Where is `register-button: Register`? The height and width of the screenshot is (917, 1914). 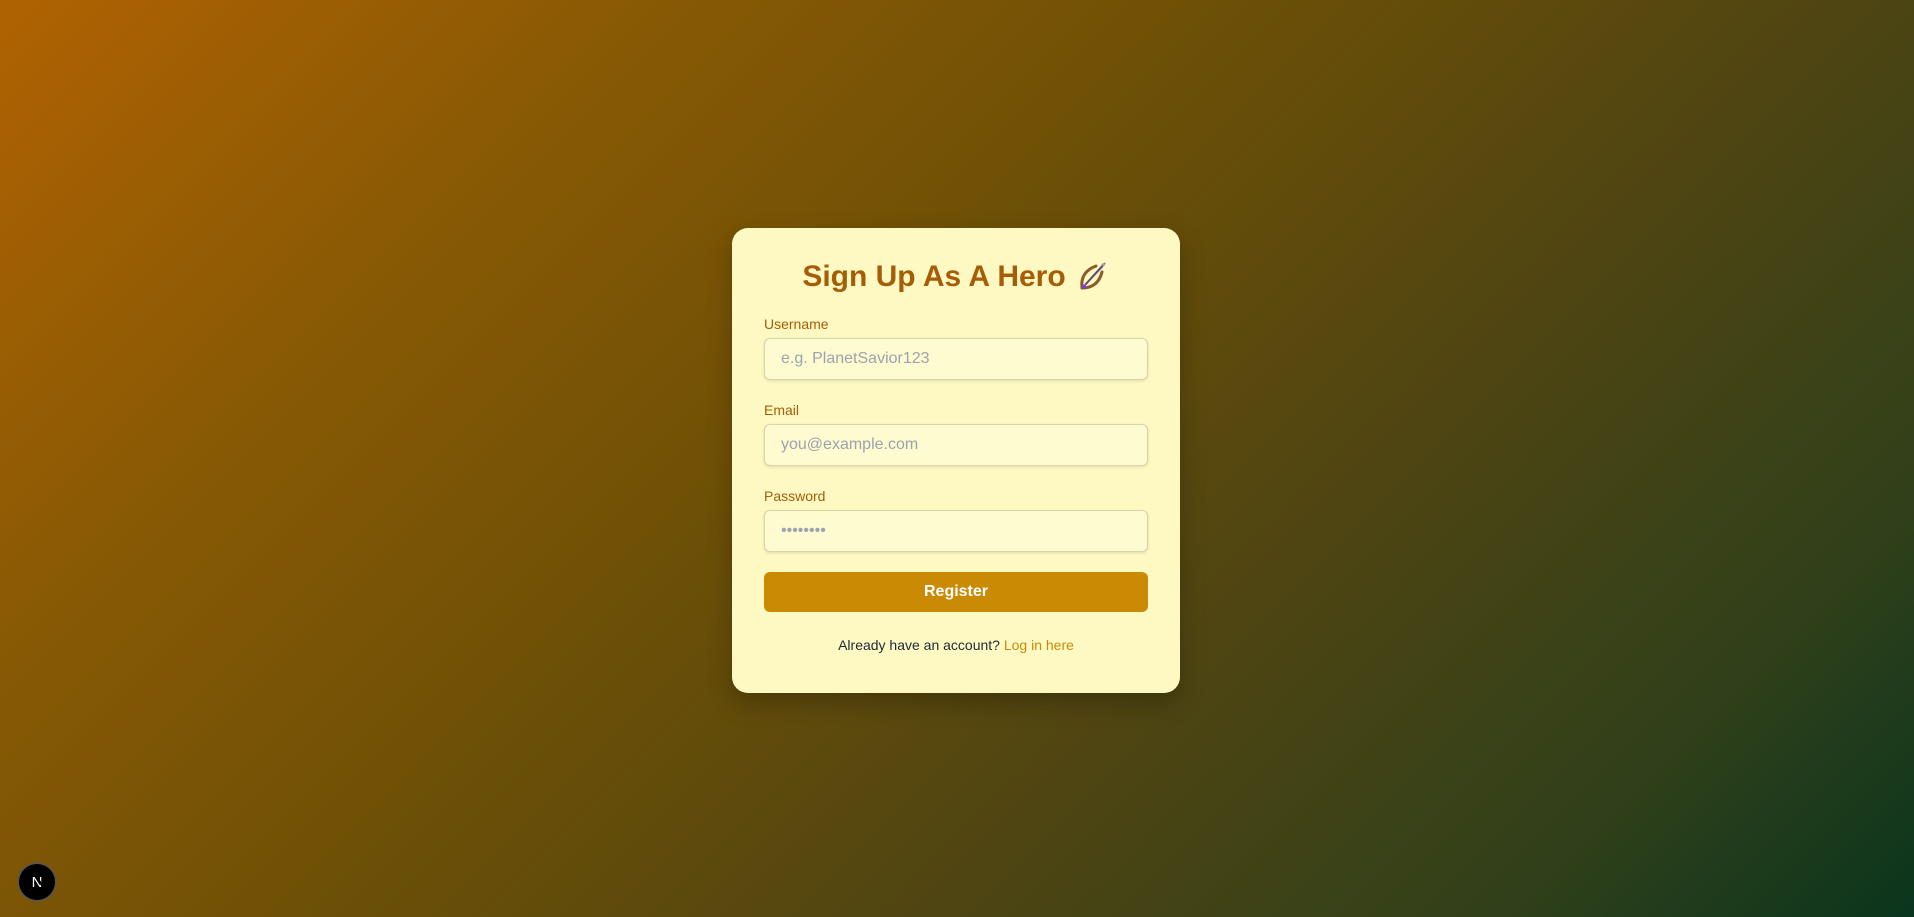 register-button: Register is located at coordinates (956, 592).